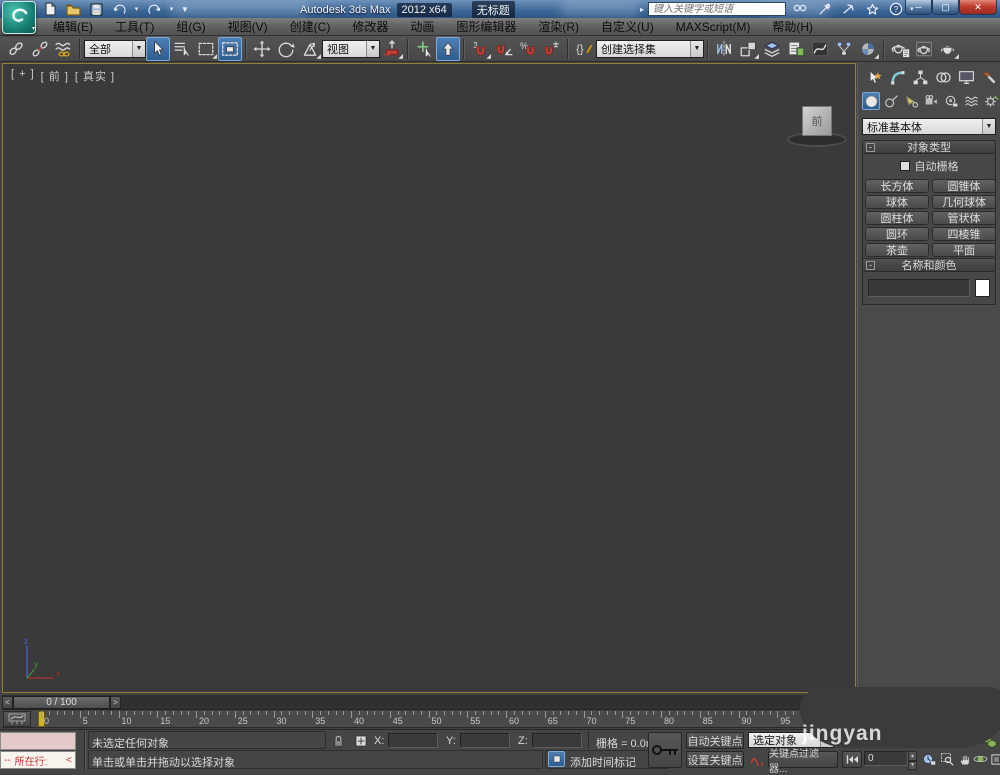 The width and height of the screenshot is (1000, 775). What do you see at coordinates (848, 9) in the screenshot?
I see `subscription-center-icon` at bounding box center [848, 9].